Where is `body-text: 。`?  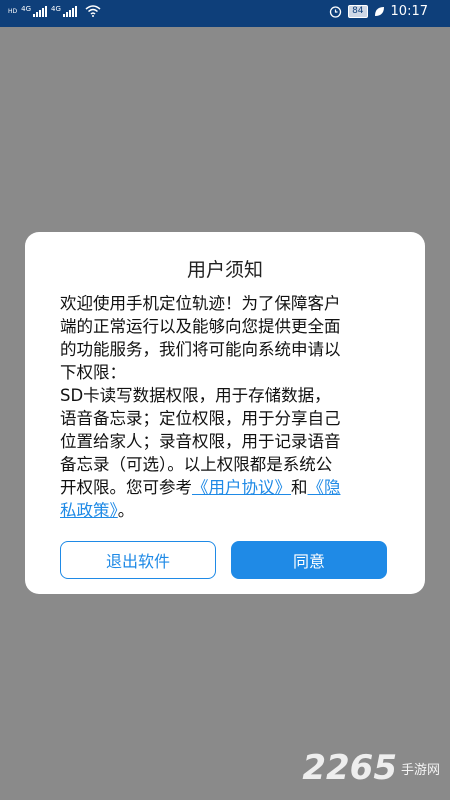 body-text: 。 is located at coordinates (126, 510).